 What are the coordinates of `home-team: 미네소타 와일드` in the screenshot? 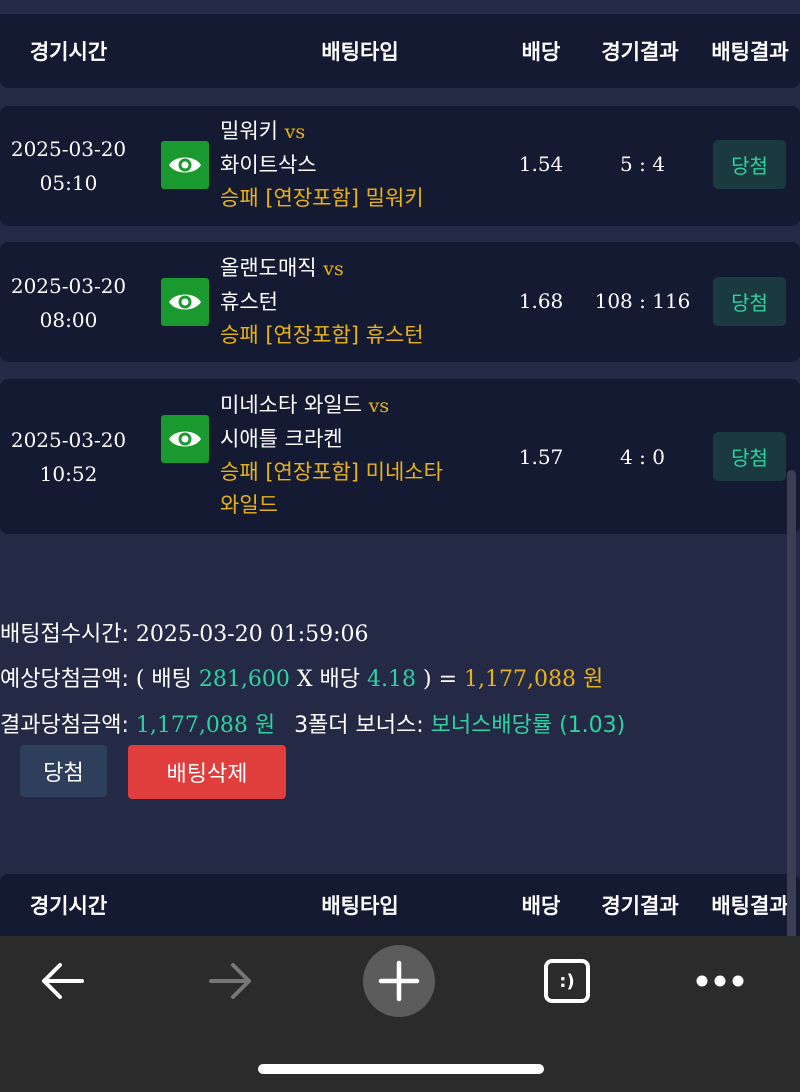 It's located at (291, 405).